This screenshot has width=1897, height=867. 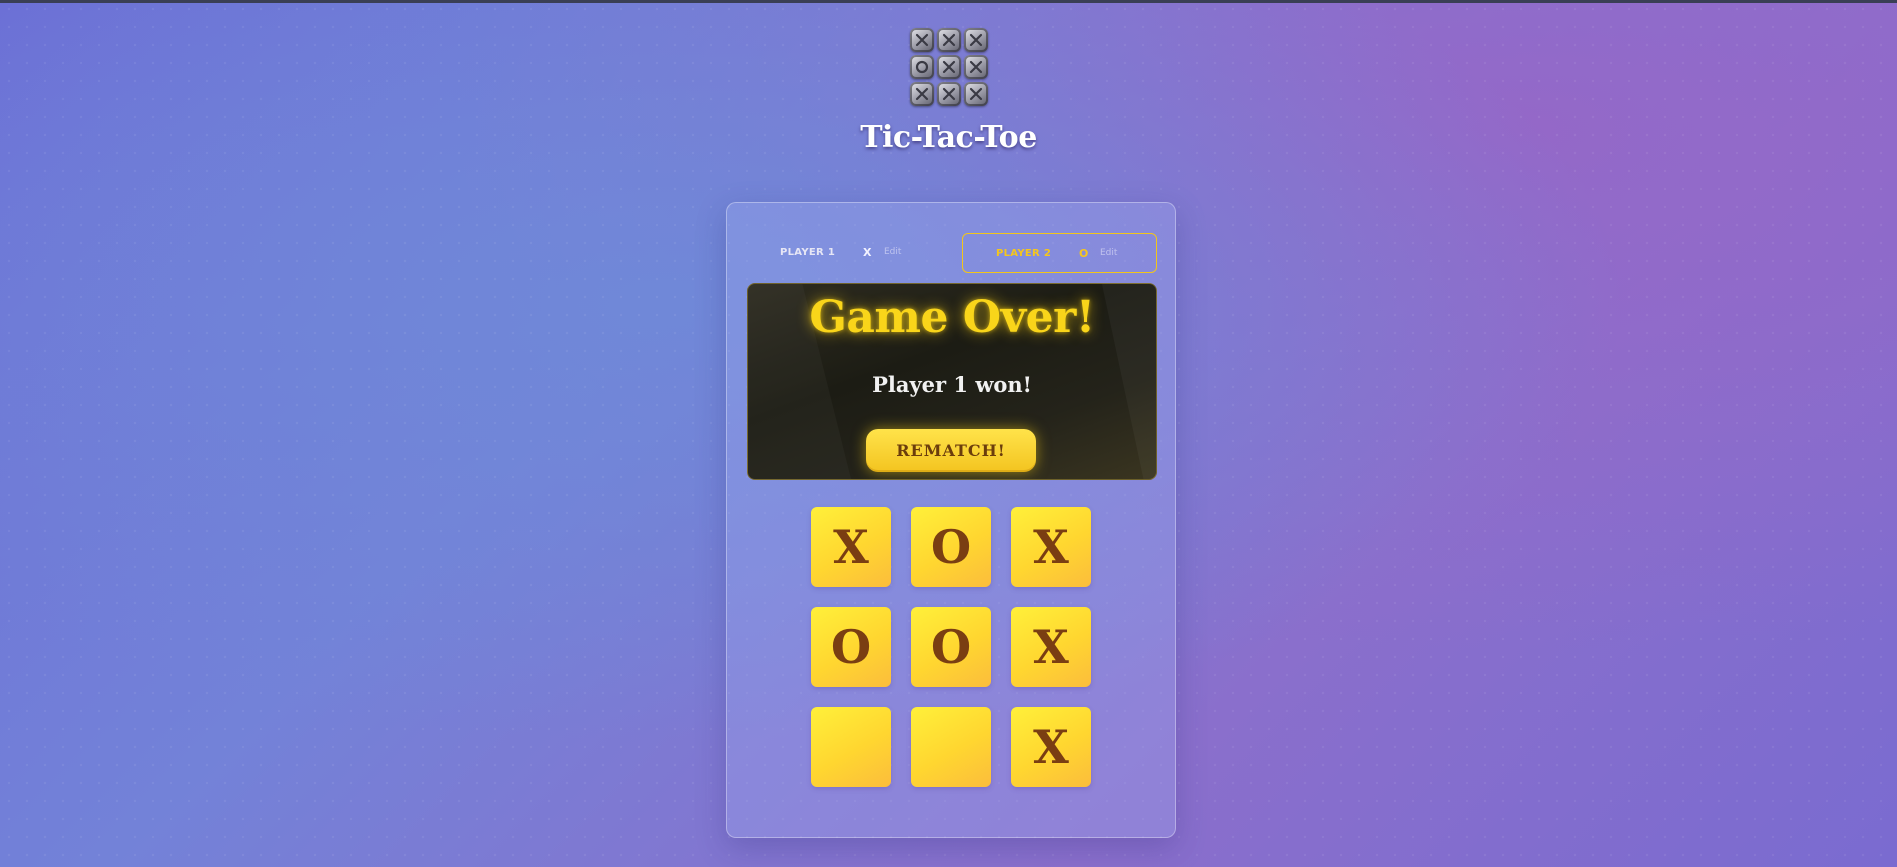 I want to click on header: Tic-Tac-Toe, so click(x=948, y=90).